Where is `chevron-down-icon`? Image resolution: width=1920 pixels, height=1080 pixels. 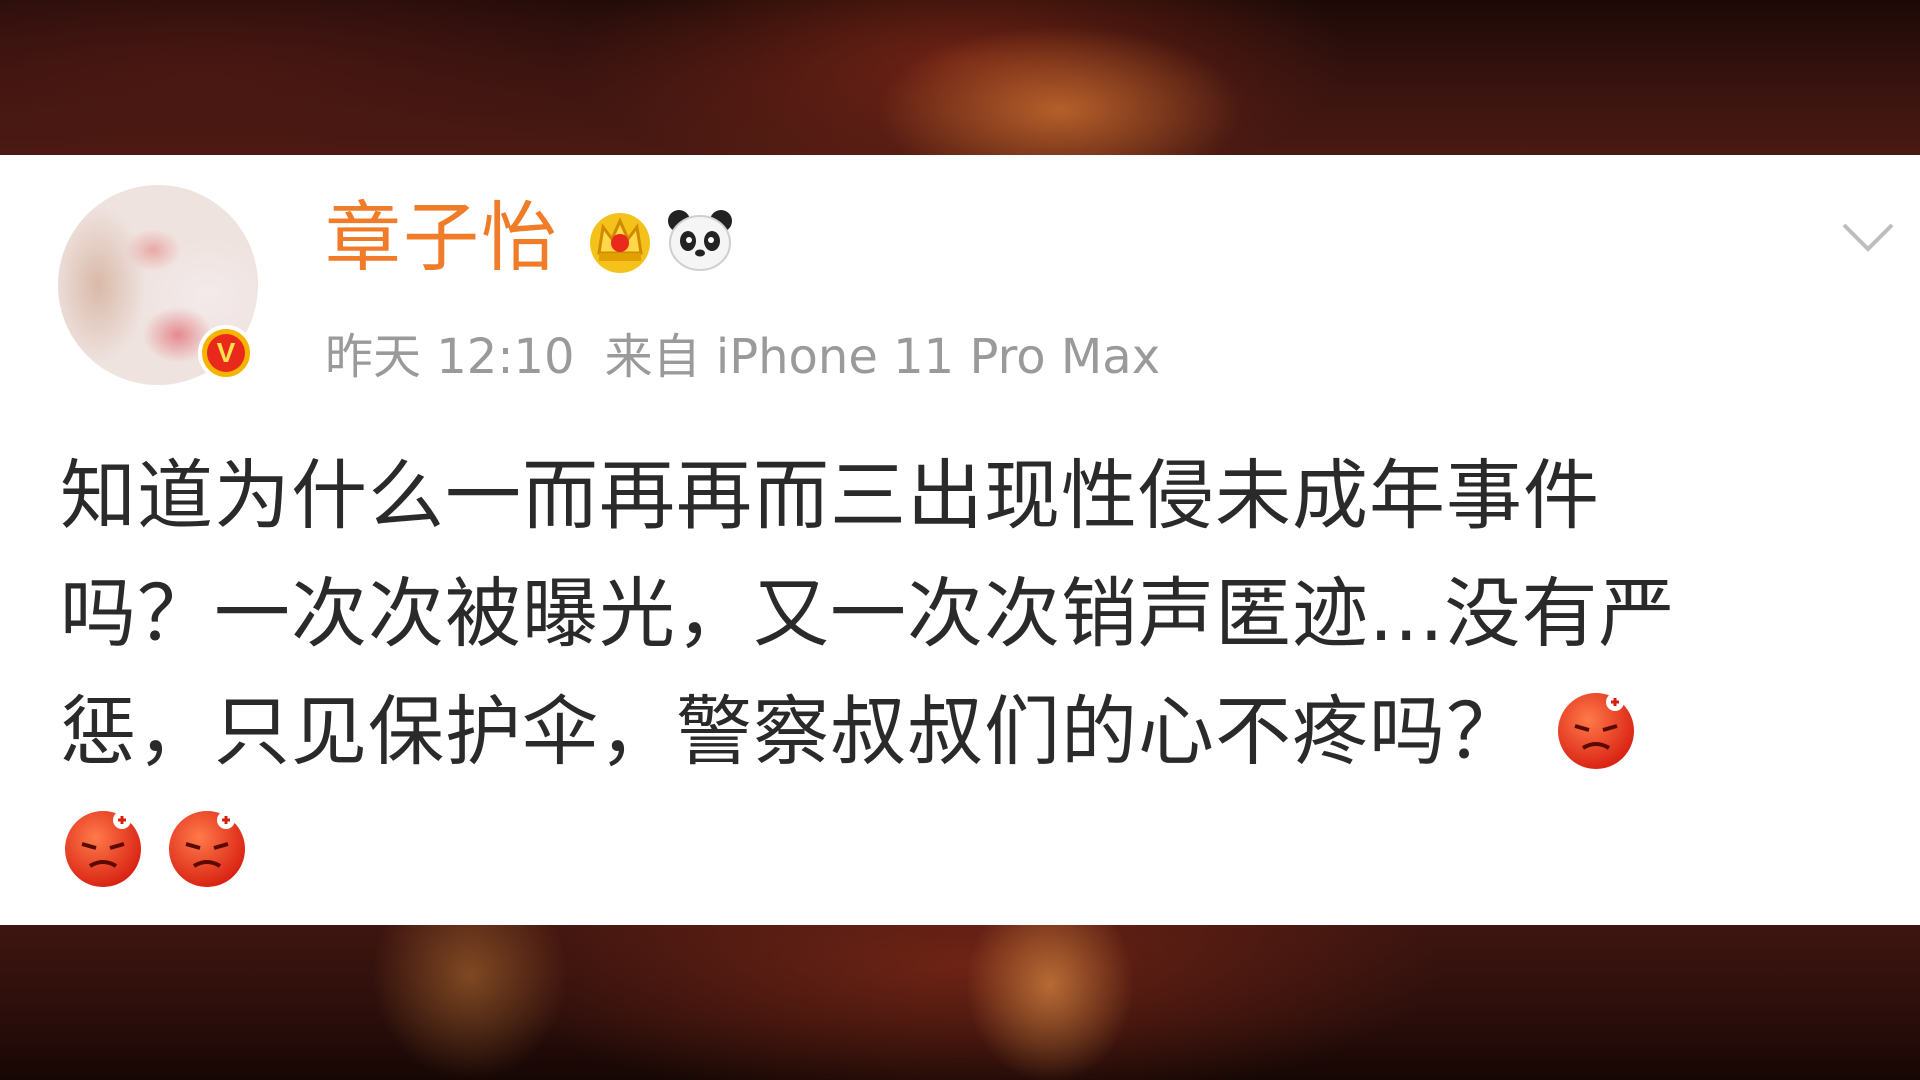 chevron-down-icon is located at coordinates (1868, 237).